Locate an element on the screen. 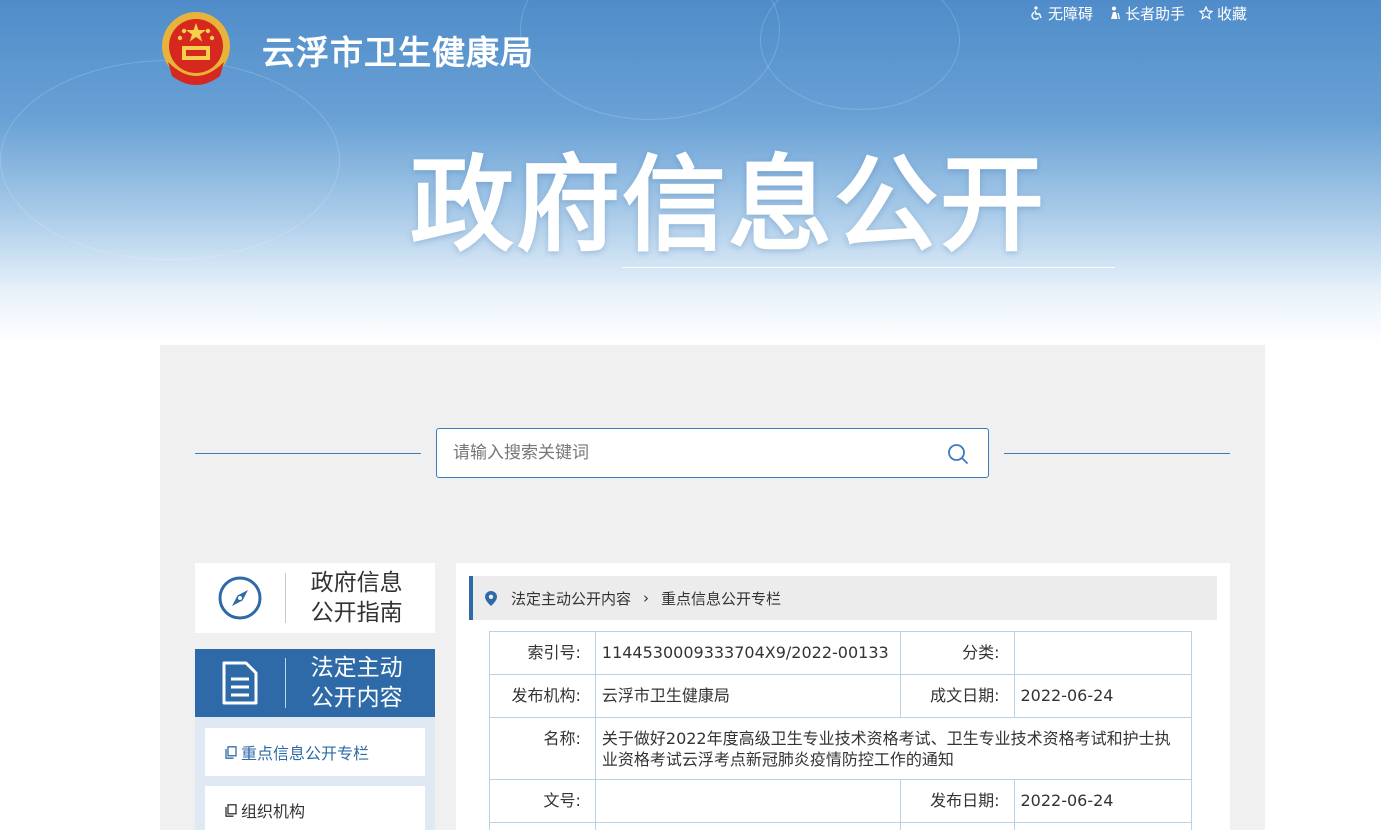  sidebar-item-label: 重点信息公开专栏 is located at coordinates (305, 753).